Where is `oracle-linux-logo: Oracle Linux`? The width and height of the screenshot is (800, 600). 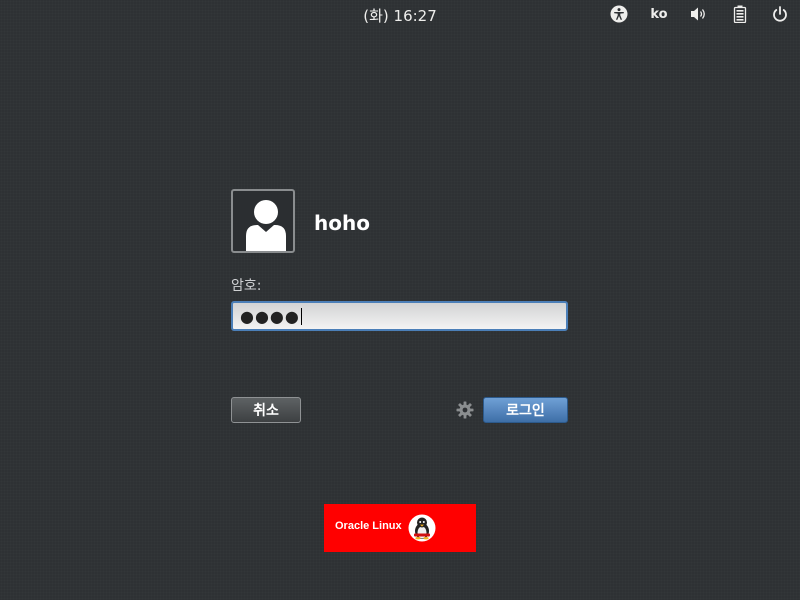
oracle-linux-logo: Oracle Linux is located at coordinates (400, 528).